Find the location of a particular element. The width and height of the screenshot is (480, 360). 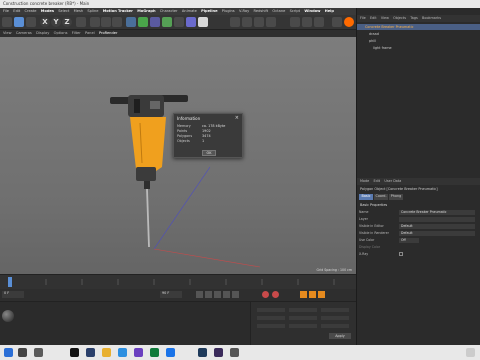

environment-icon is located at coordinates (179, 22).